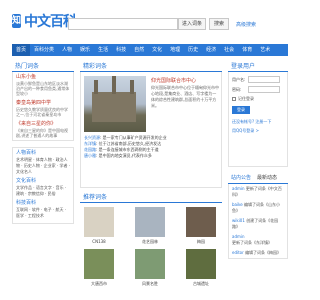 The width and height of the screenshot is (320, 300). I want to click on hot-item-desc: 淡黄小鲜鱼是山东地区淡水湖泊产出的一种食用鱼类,通常体型较小, so click(43, 88).